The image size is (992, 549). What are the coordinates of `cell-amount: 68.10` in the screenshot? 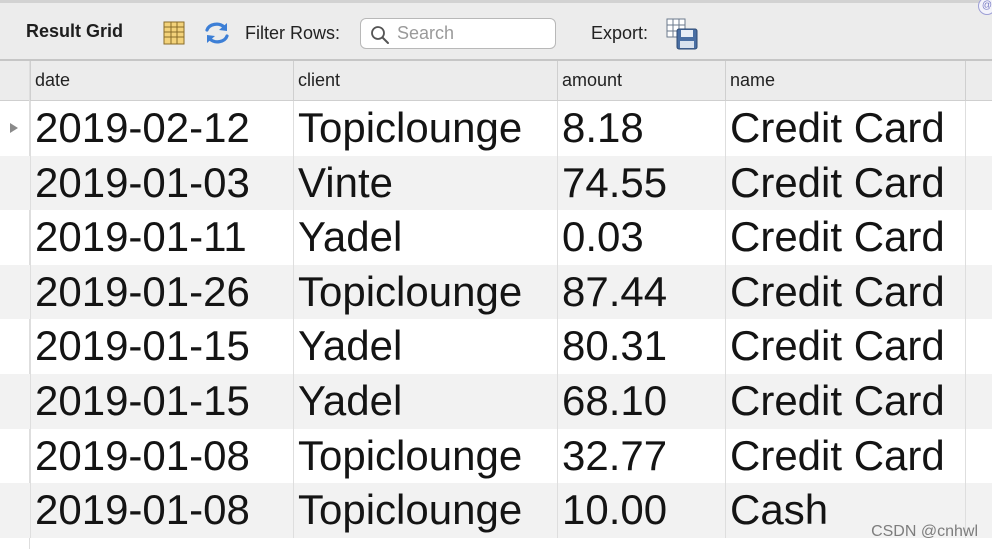 It's located at (641, 401).